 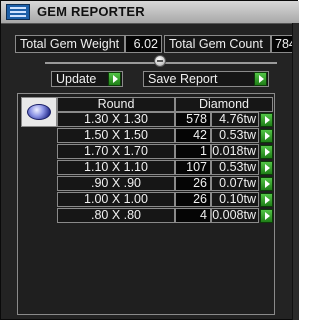 I want to click on save-report-button: Save Report, so click(x=206, y=79).